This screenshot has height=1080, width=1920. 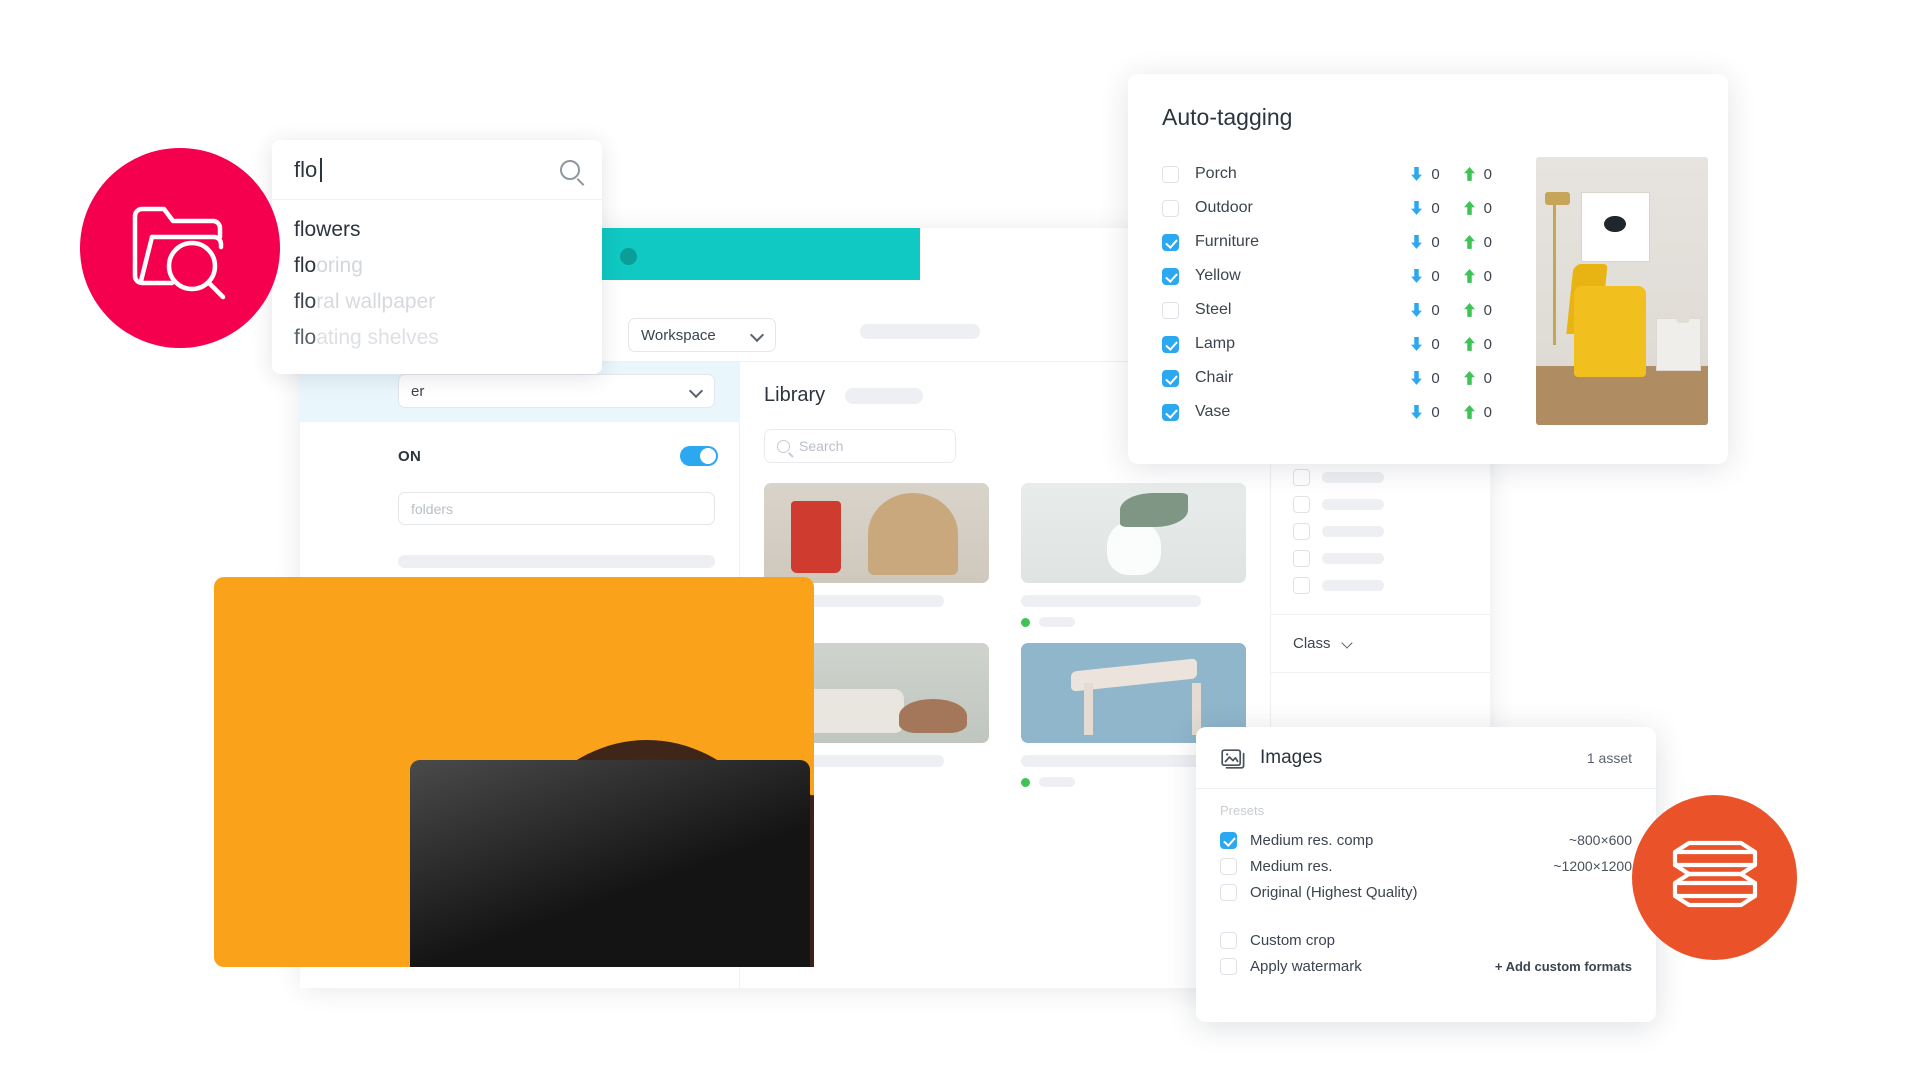 What do you see at coordinates (437, 170) in the screenshot?
I see `search-input-row: flo` at bounding box center [437, 170].